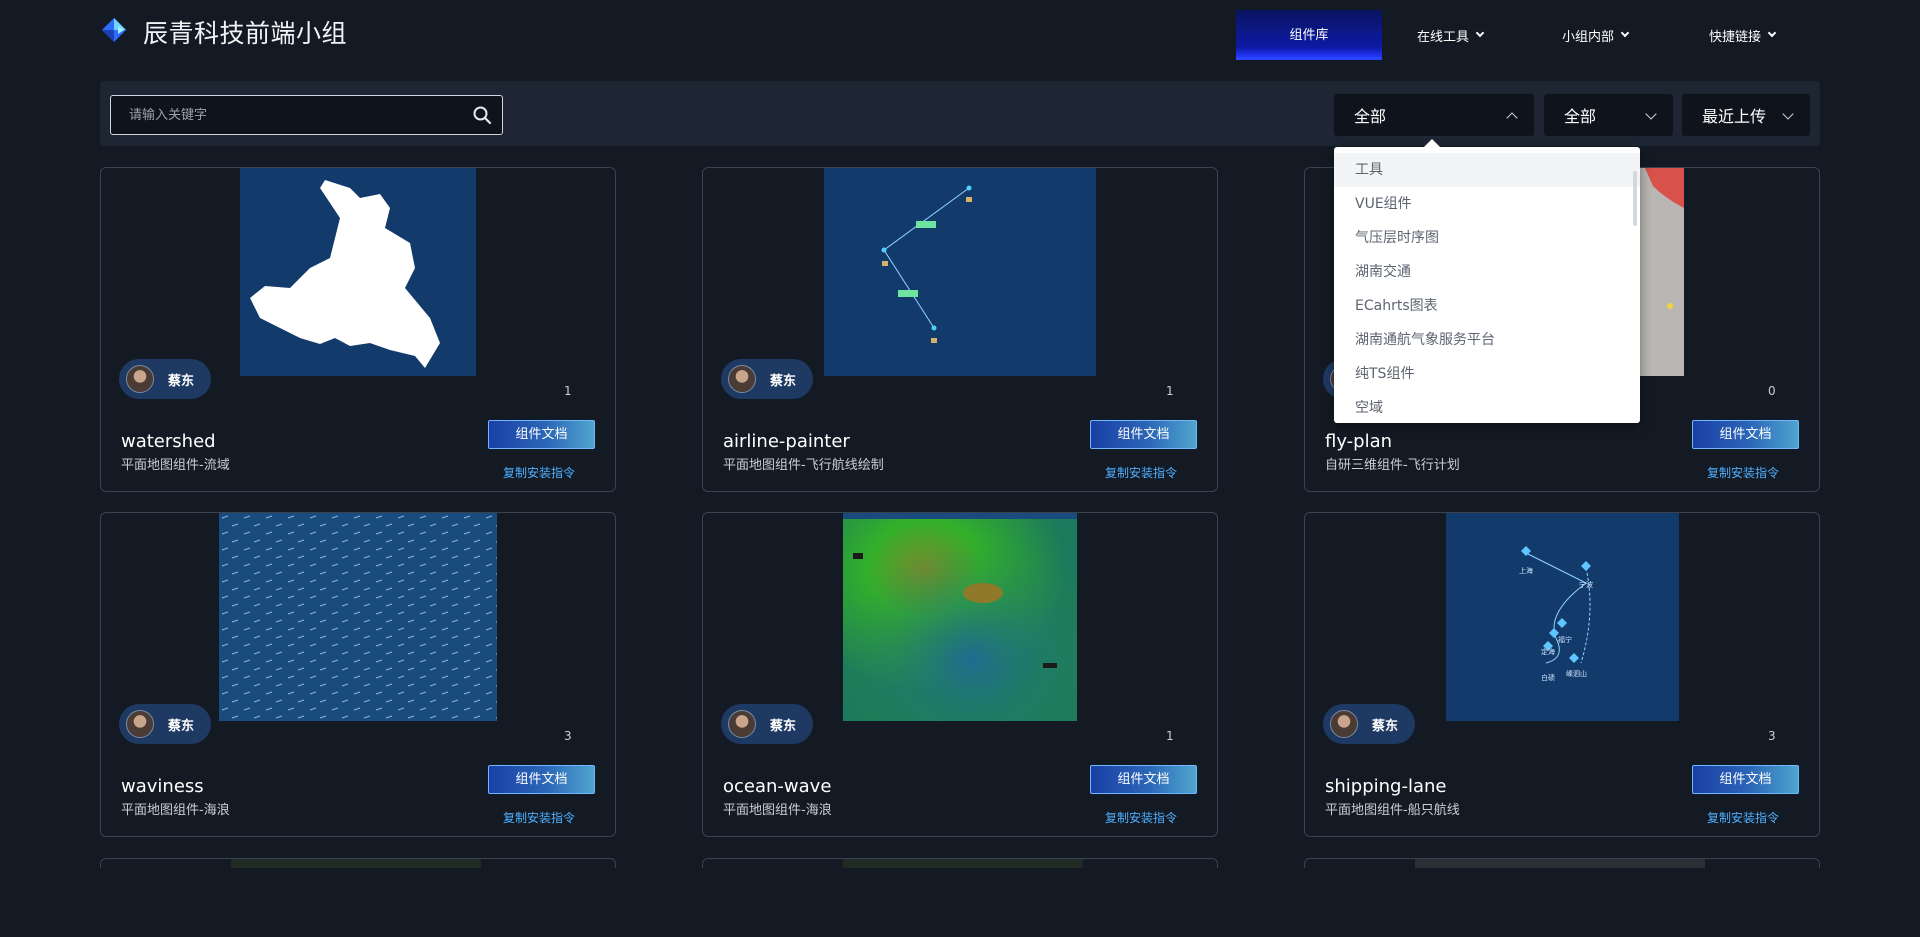  What do you see at coordinates (1562, 617) in the screenshot?
I see `shipping-lane-thumbnail: 上海 宁波 福宁 定海 白碛 嵊泗山` at bounding box center [1562, 617].